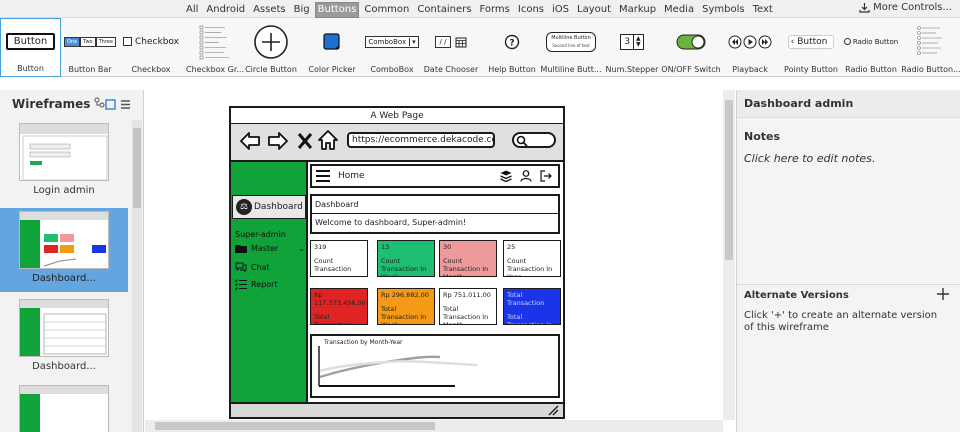 Image resolution: width=960 pixels, height=432 pixels. Describe the element at coordinates (632, 47) in the screenshot. I see `lib-num-stepper: 3 ▲ ▼ Num.Stepper` at that location.